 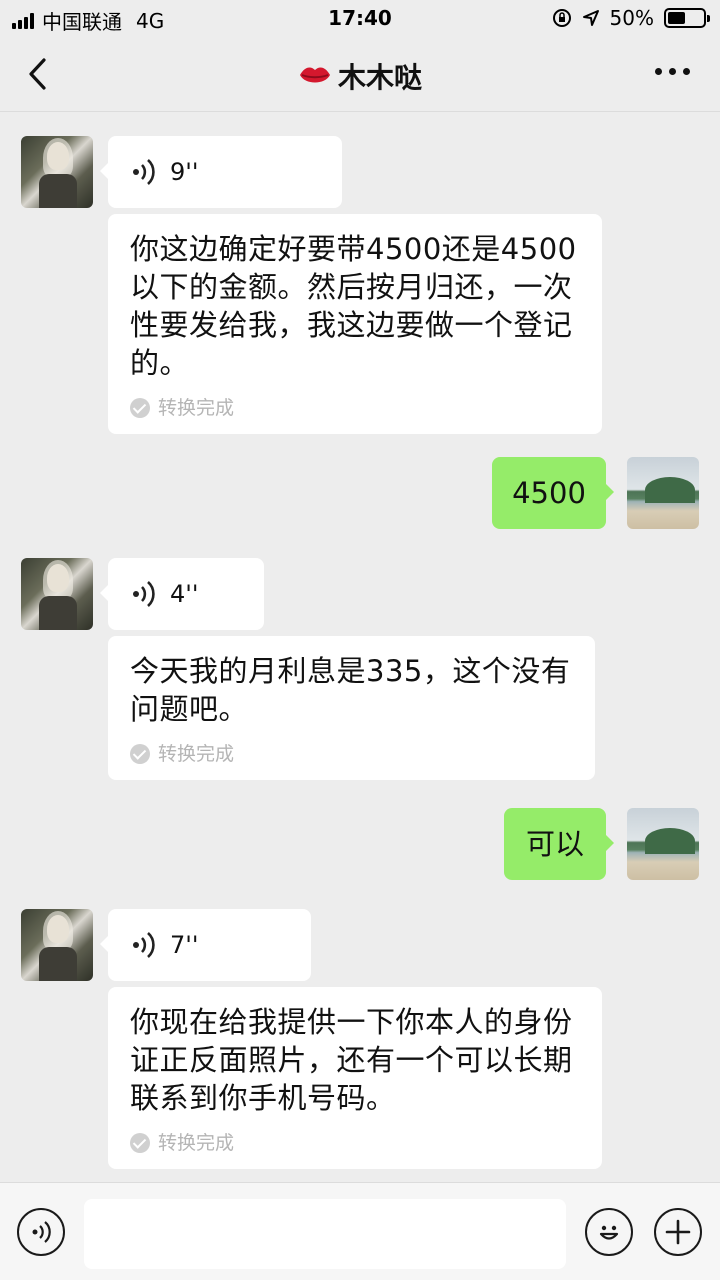 I want to click on input-bar, so click(x=360, y=1231).